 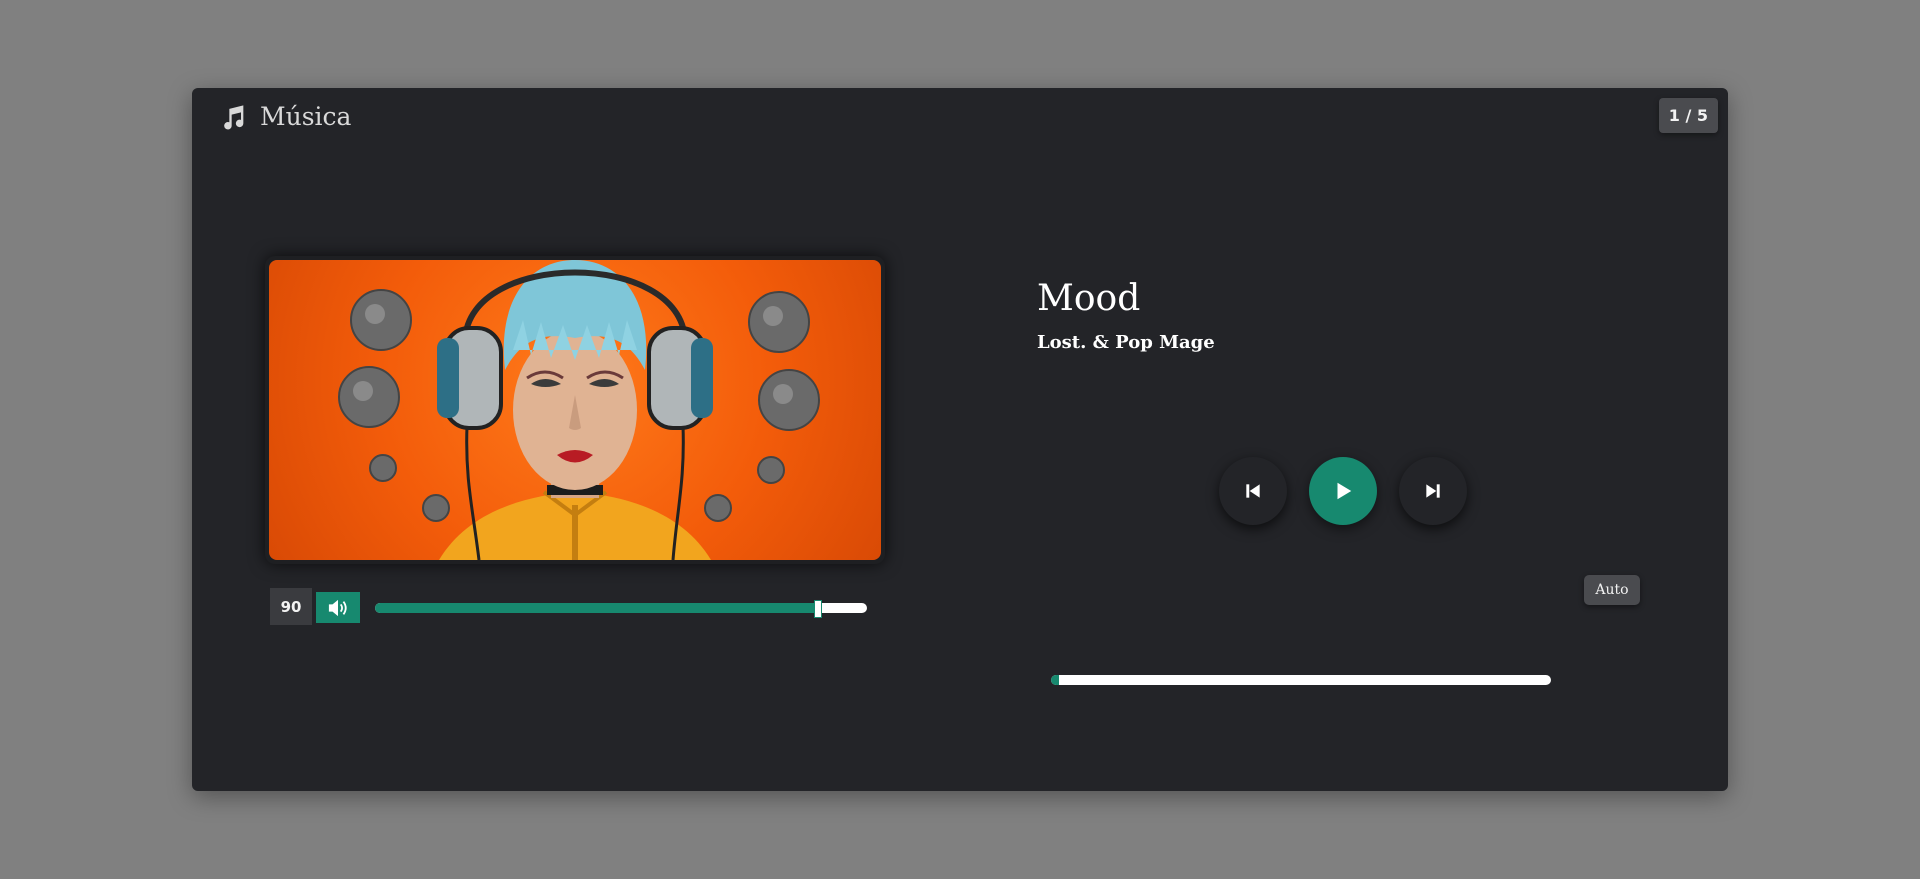 I want to click on next-button, so click(x=1433, y=491).